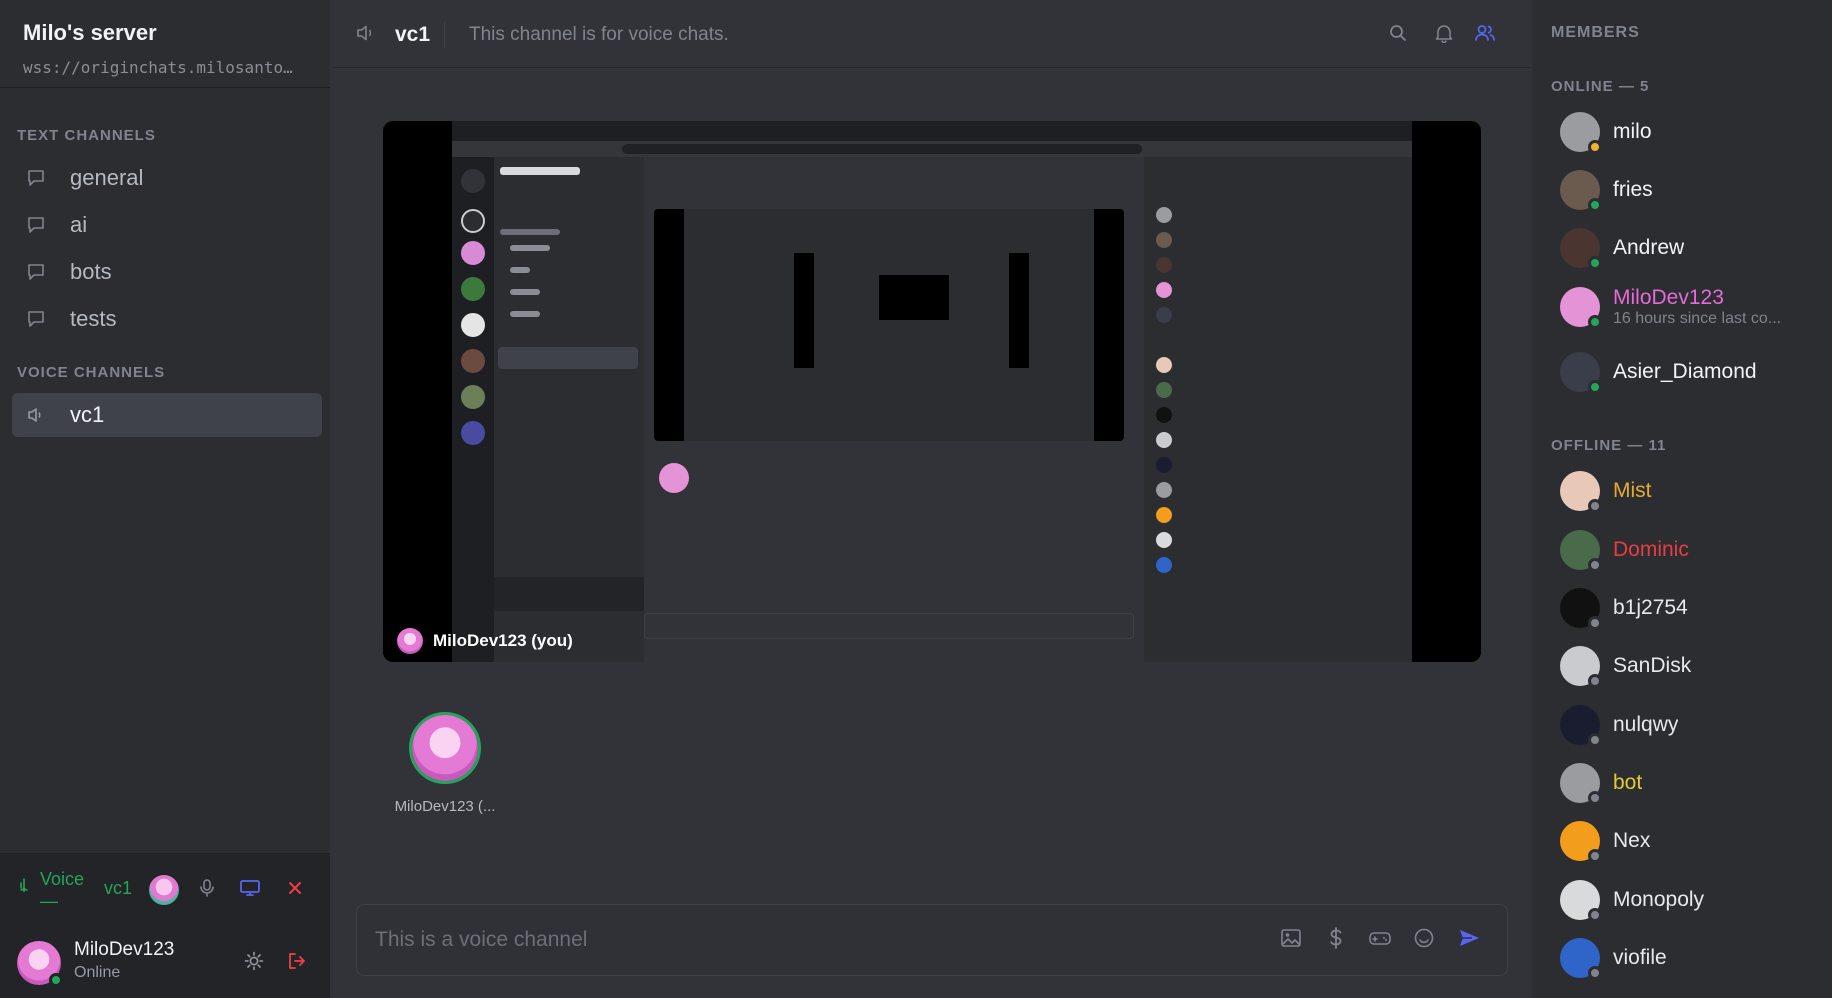 Image resolution: width=1832 pixels, height=998 pixels. What do you see at coordinates (107, 177) in the screenshot?
I see `channel-label: general` at bounding box center [107, 177].